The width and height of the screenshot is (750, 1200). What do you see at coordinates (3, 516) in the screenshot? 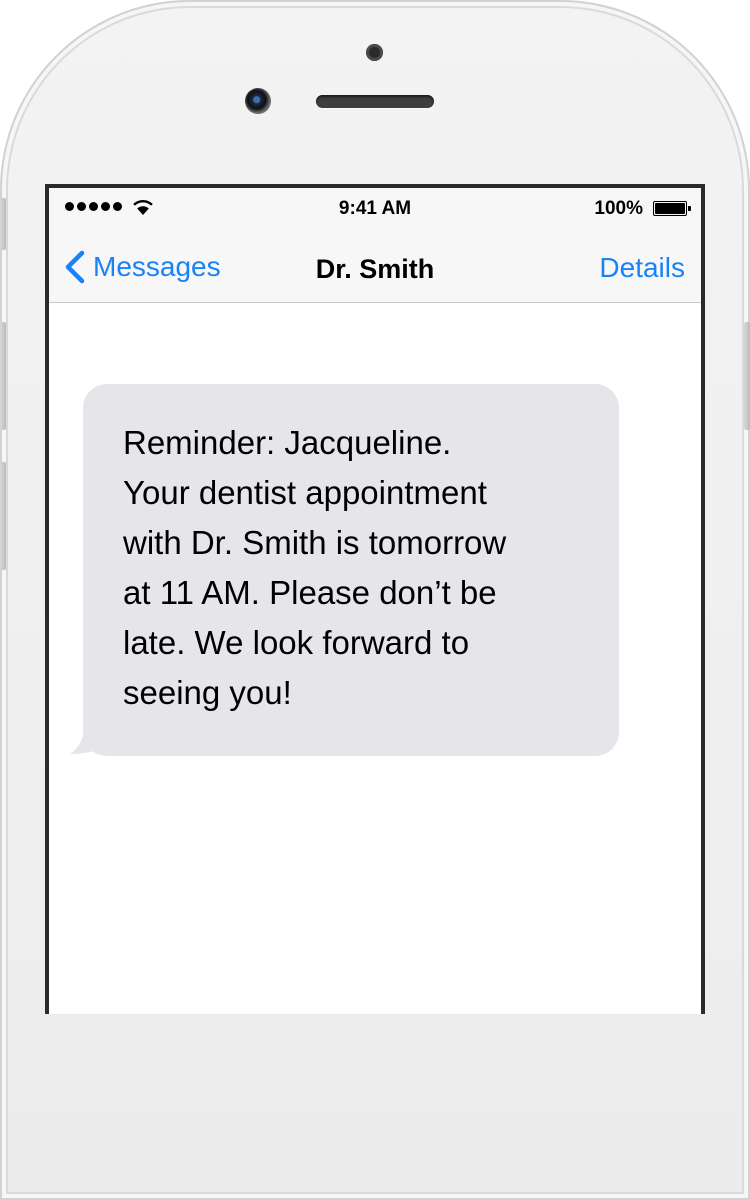
I see `volume-down-button` at bounding box center [3, 516].